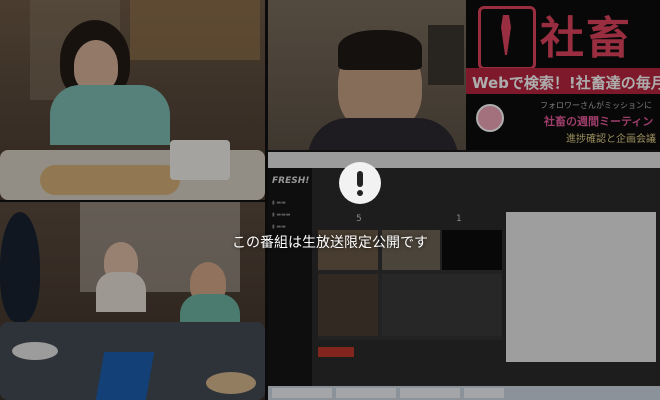  What do you see at coordinates (360, 183) in the screenshot?
I see `exclamation-icon` at bounding box center [360, 183].